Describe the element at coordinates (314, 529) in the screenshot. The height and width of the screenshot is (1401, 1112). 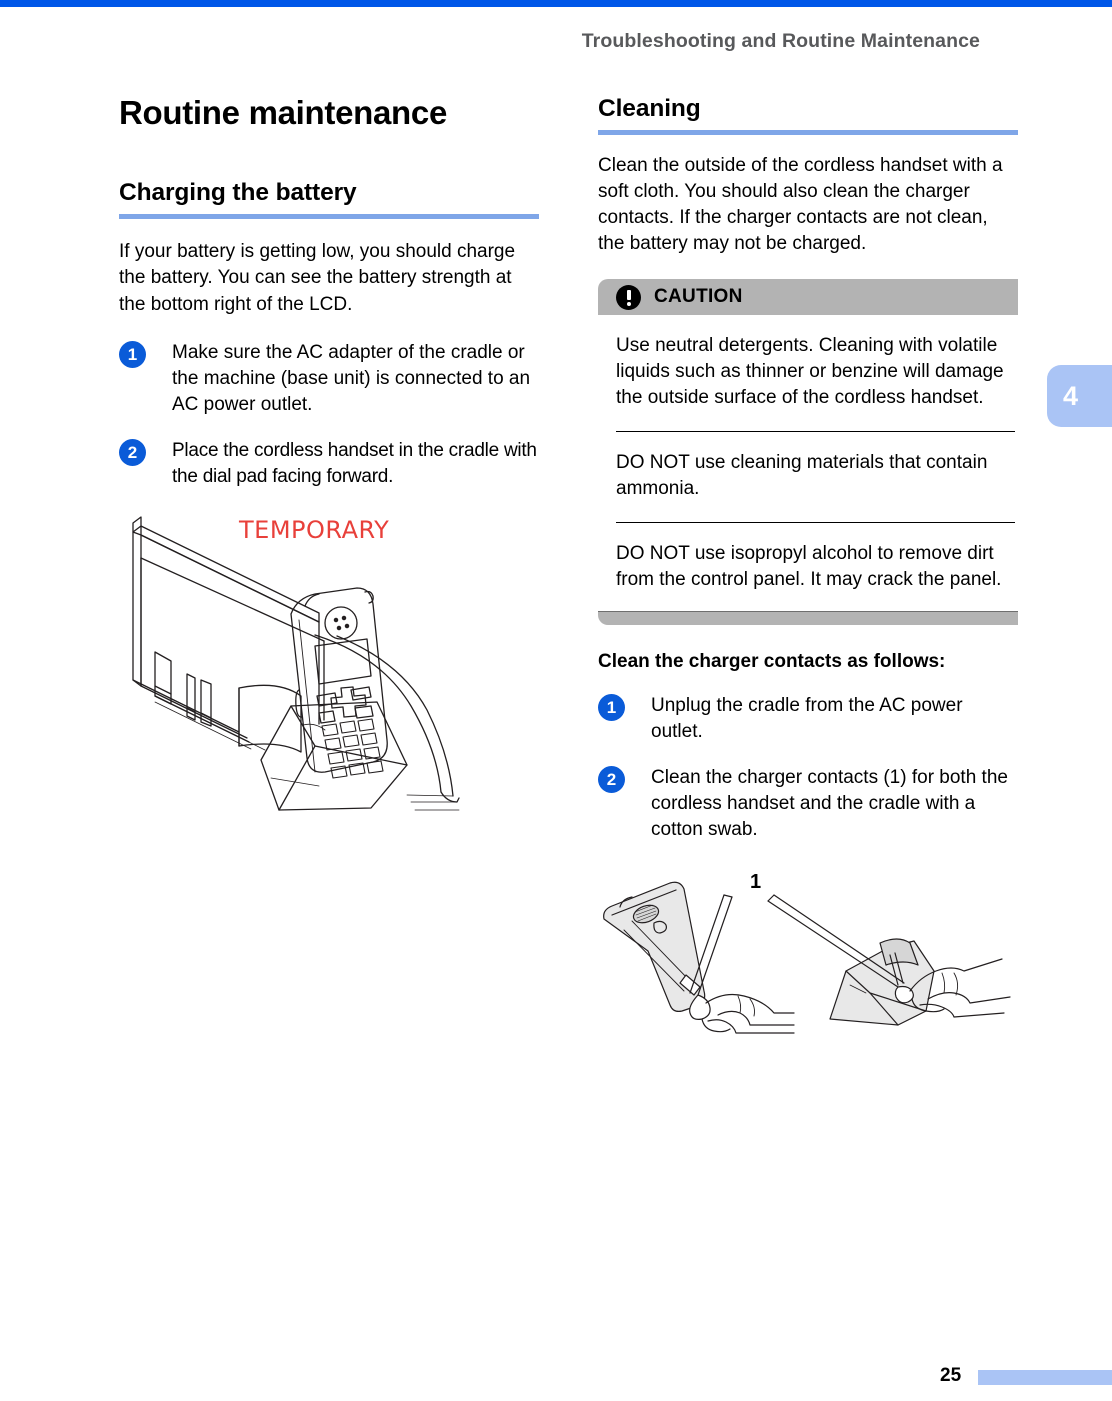
I see `temporary-watermark-label: TEMPORARY` at that location.